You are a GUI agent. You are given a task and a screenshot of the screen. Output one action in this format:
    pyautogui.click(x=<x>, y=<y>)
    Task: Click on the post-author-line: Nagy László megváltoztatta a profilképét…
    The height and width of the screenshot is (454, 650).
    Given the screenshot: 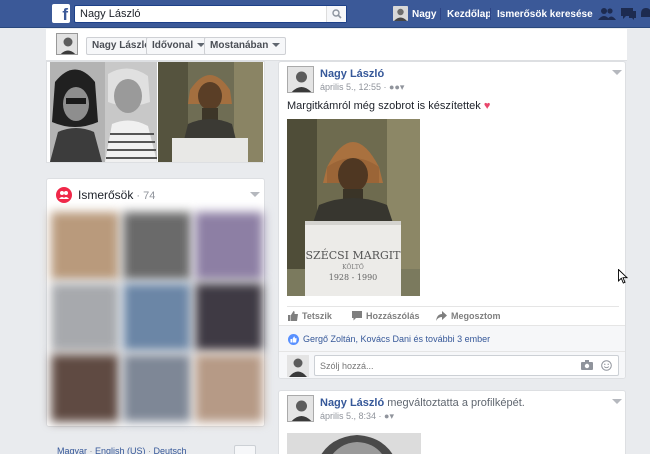 What is the action you would take?
    pyautogui.click(x=422, y=403)
    